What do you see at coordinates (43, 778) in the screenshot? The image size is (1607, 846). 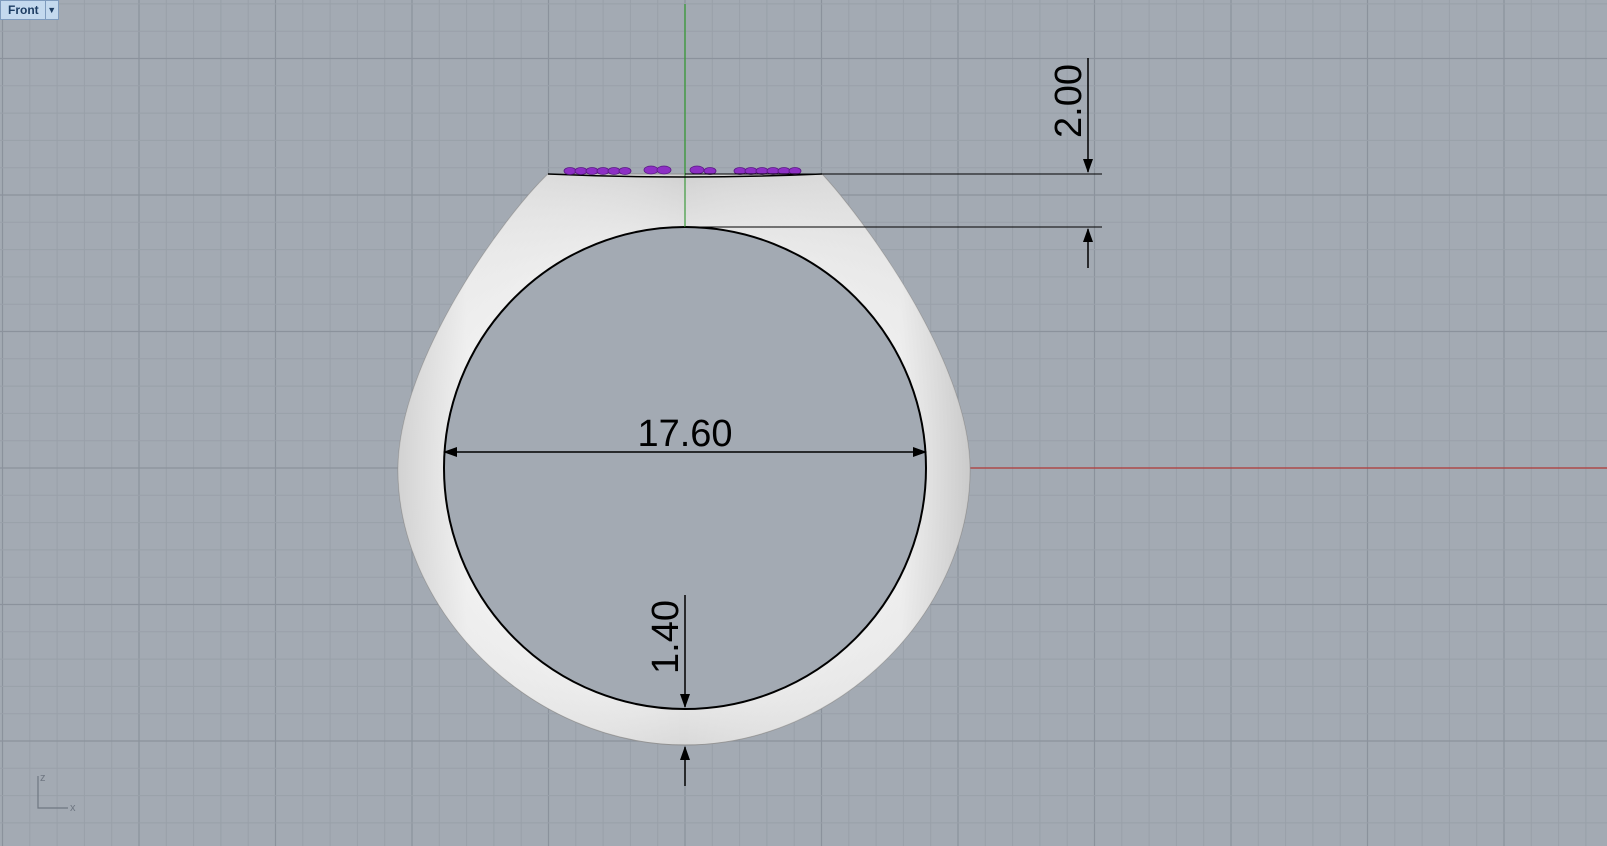 I see `axis-z-label: z` at bounding box center [43, 778].